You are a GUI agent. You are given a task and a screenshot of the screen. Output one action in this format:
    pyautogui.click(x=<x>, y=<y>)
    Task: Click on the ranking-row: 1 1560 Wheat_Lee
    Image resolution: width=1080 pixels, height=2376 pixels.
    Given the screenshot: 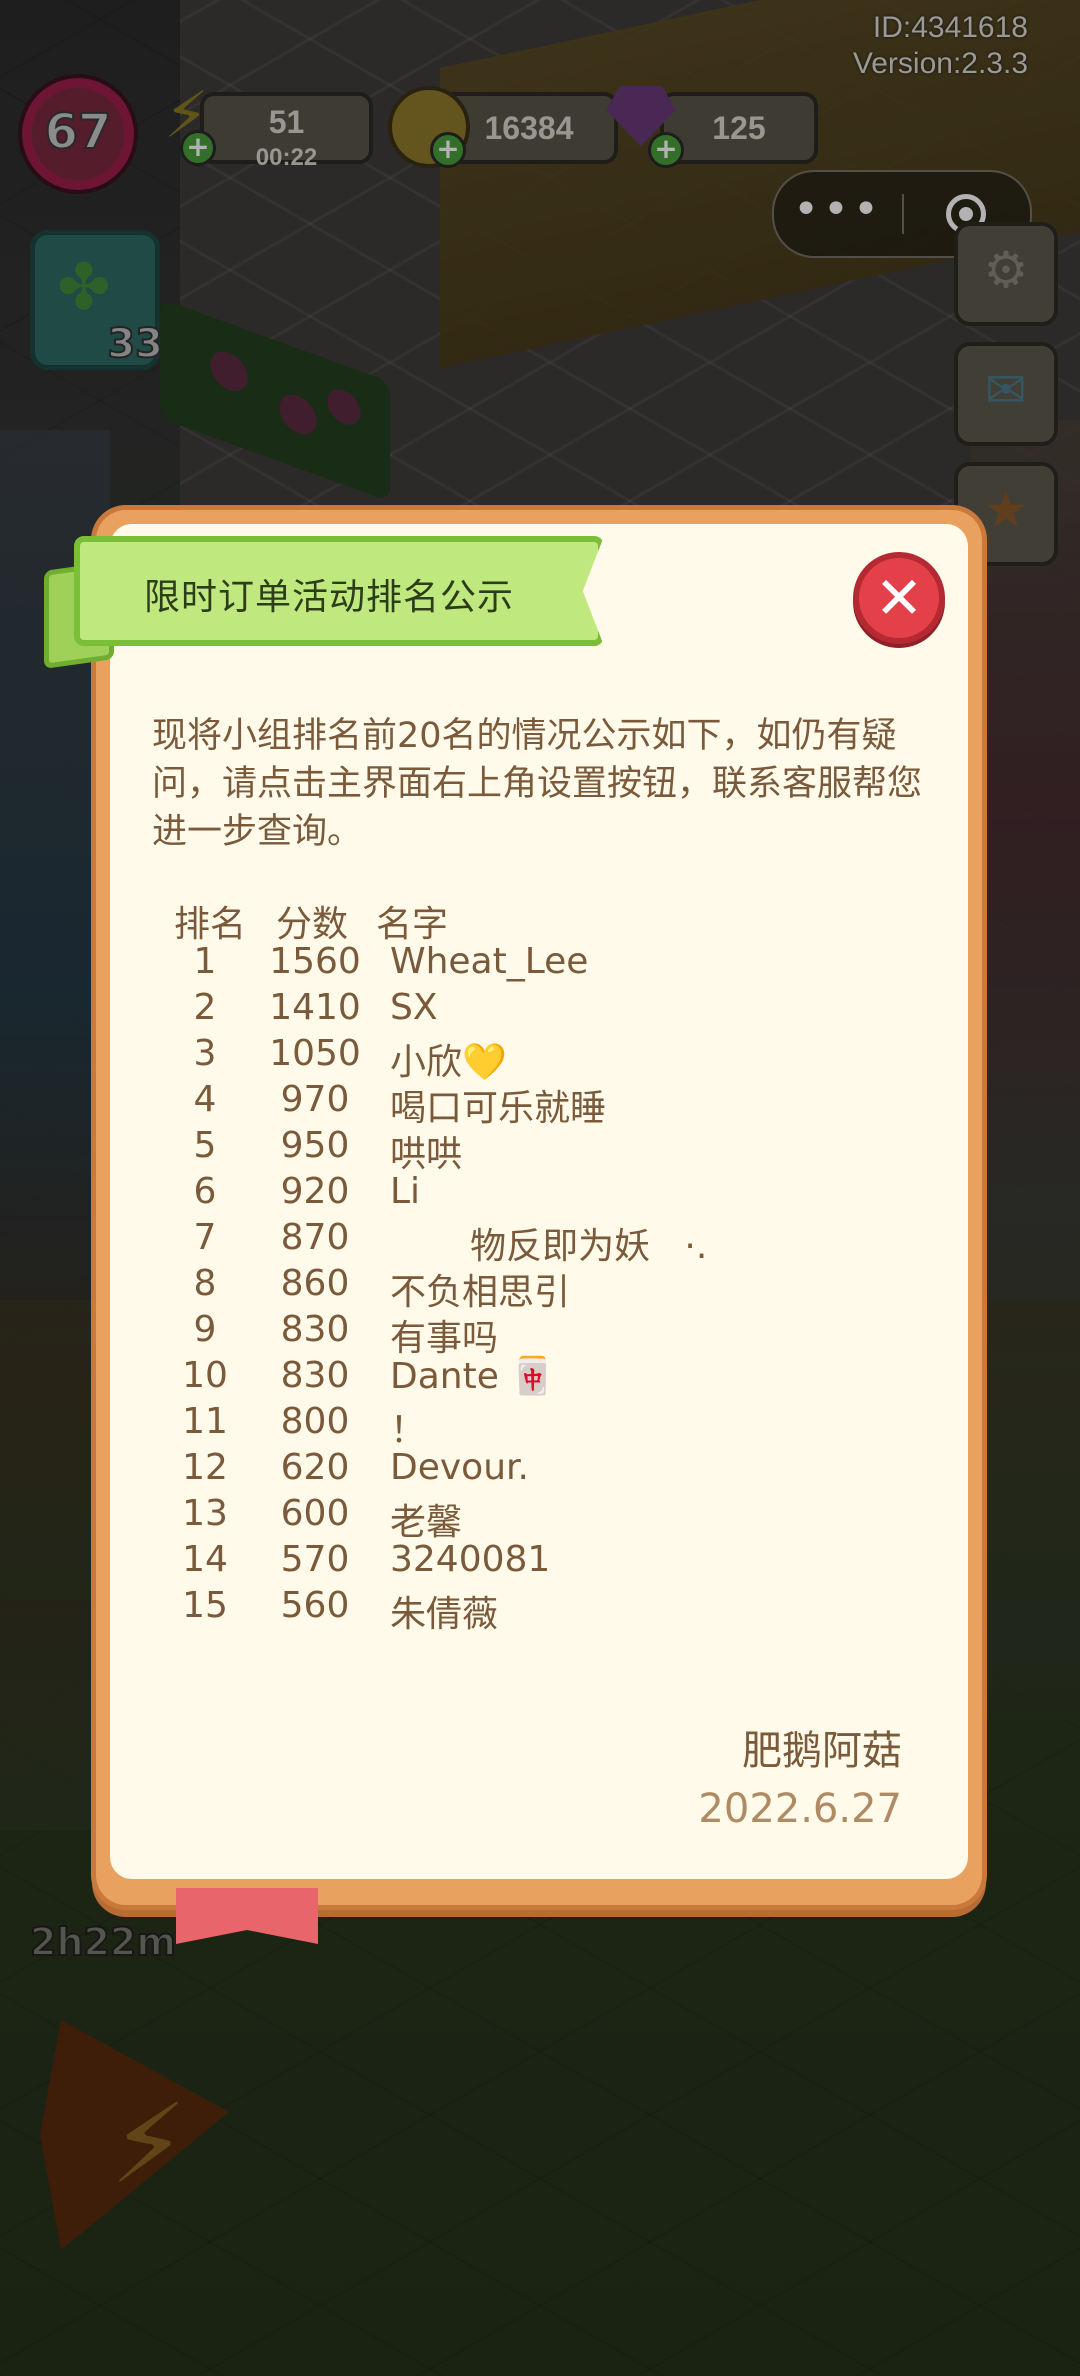 What is the action you would take?
    pyautogui.click(x=520, y=964)
    